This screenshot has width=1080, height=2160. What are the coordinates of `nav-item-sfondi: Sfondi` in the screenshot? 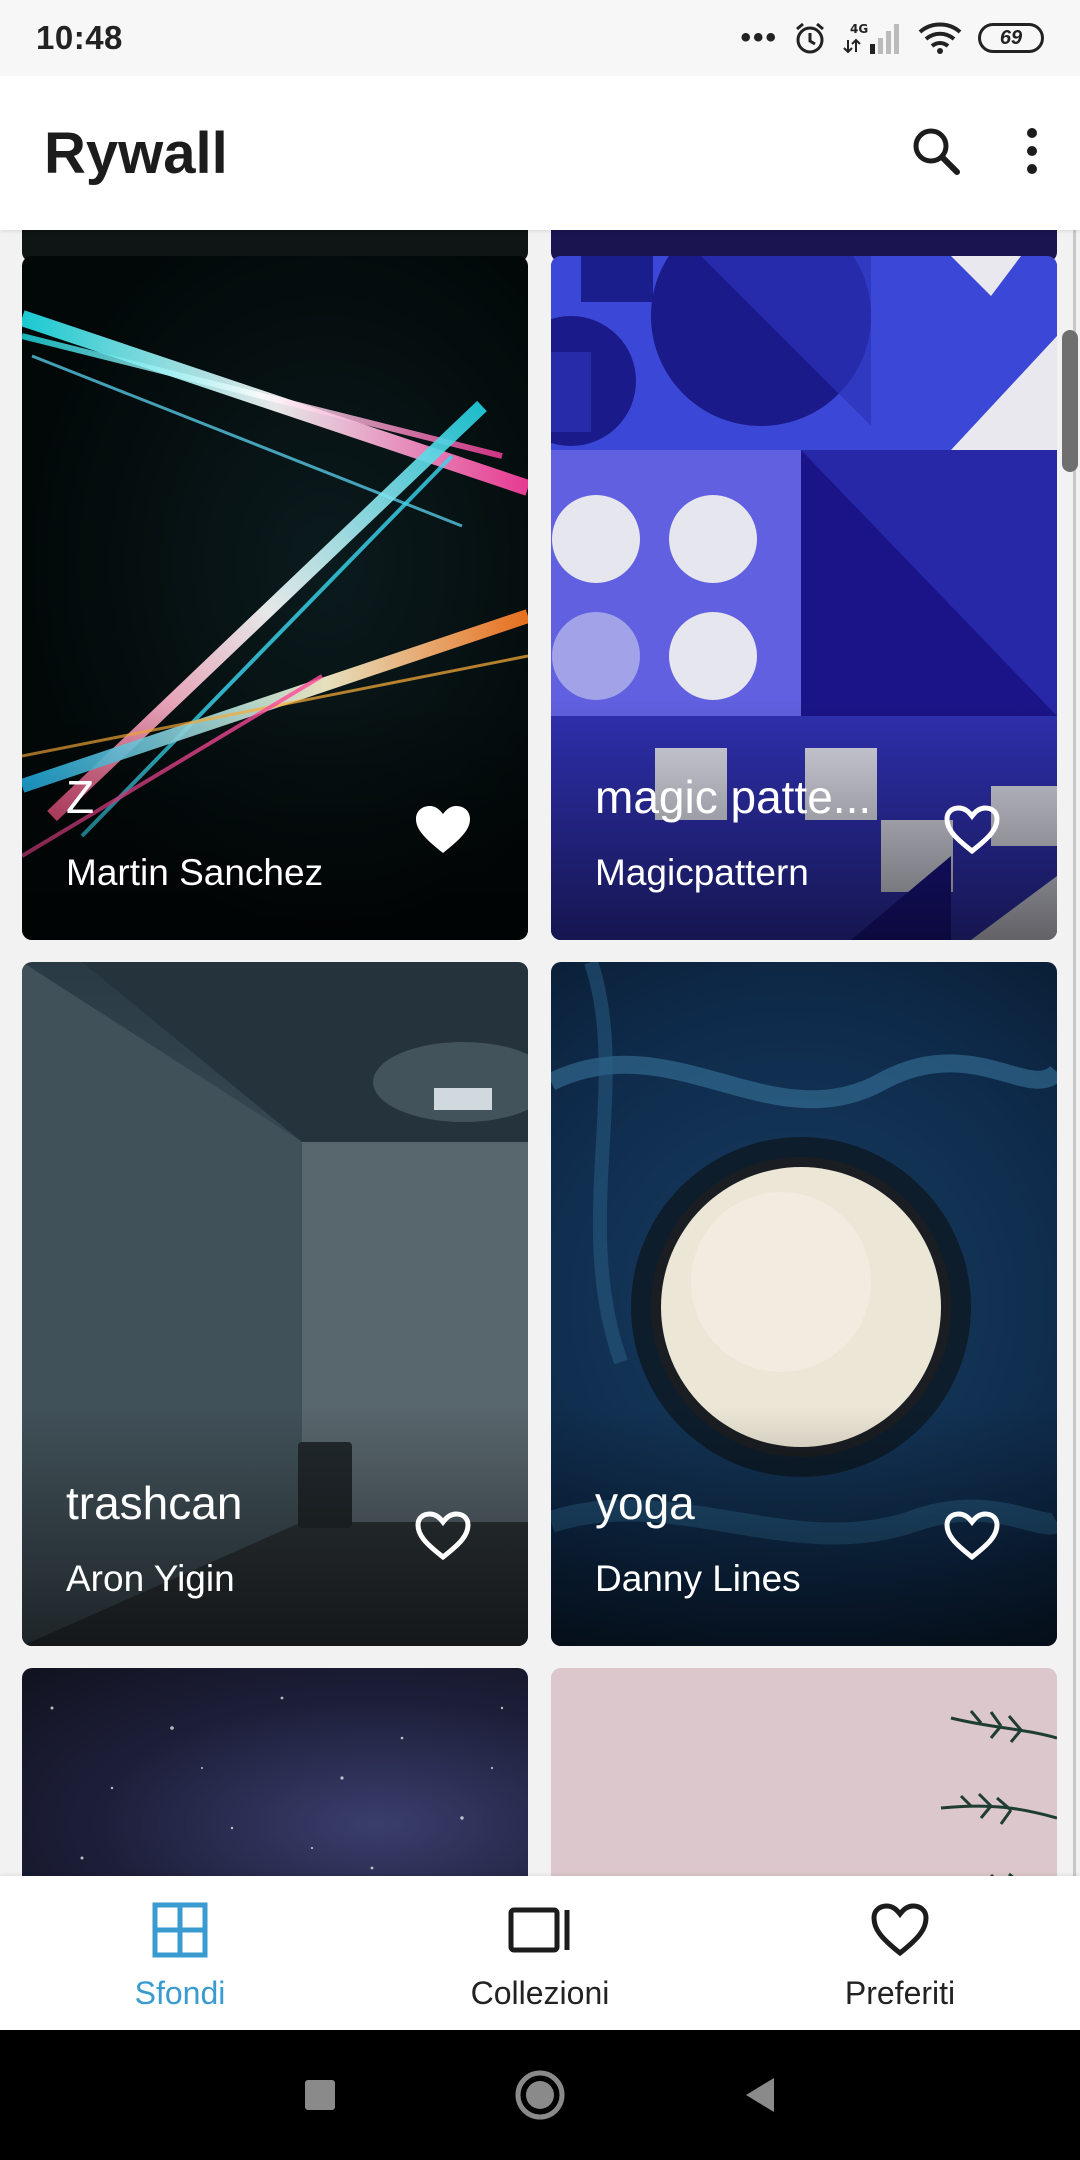 It's located at (180, 1953).